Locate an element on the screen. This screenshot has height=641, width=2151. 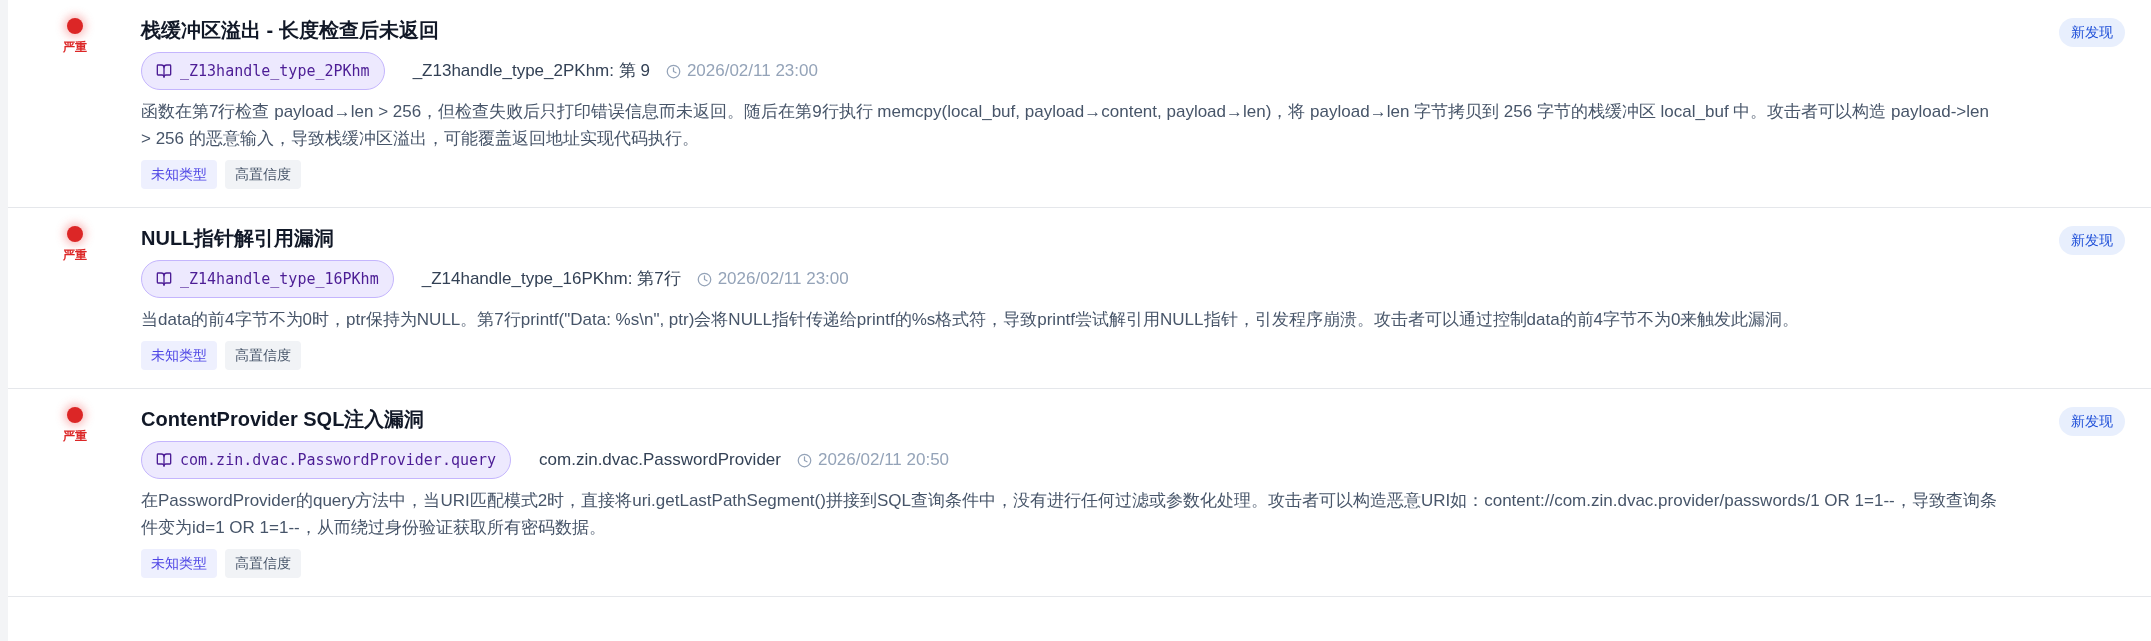
finding-title: NULL指针解引用漏洞 is located at coordinates (238, 238).